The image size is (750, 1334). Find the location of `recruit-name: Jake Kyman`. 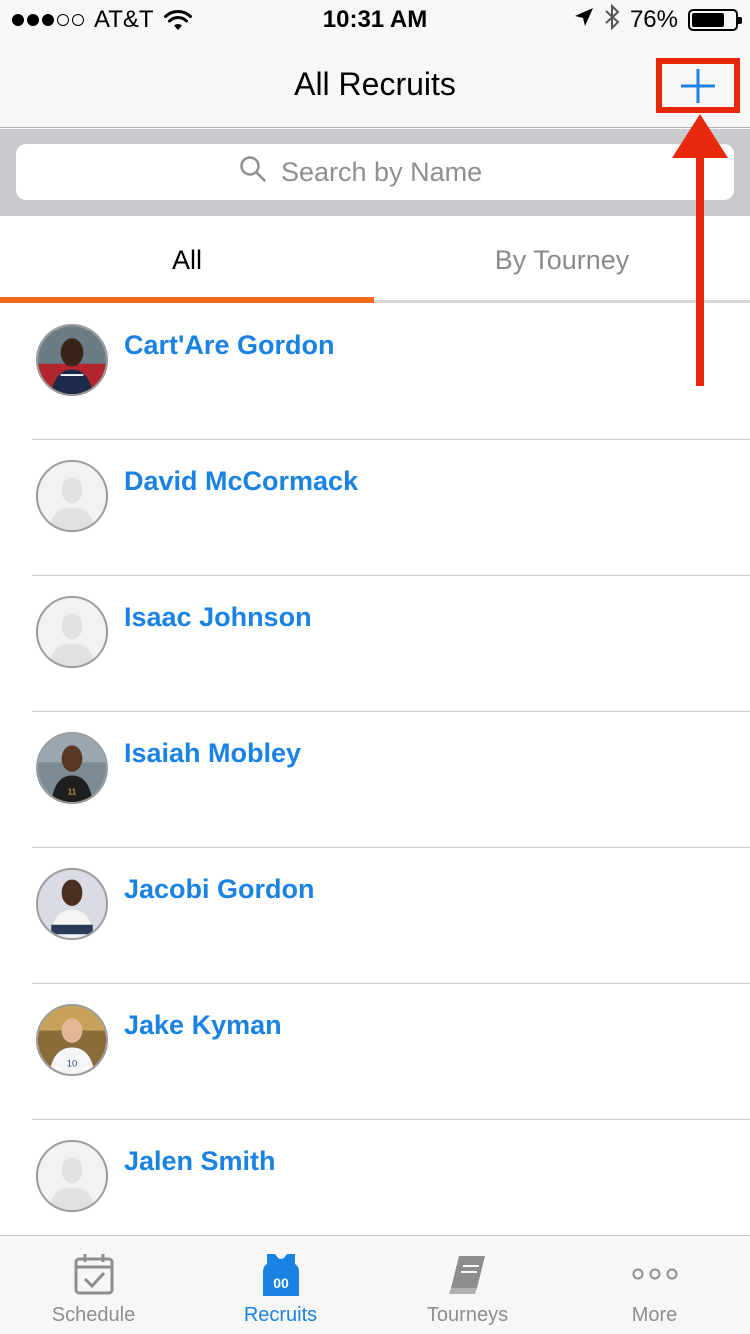

recruit-name: Jake Kyman is located at coordinates (203, 1025).